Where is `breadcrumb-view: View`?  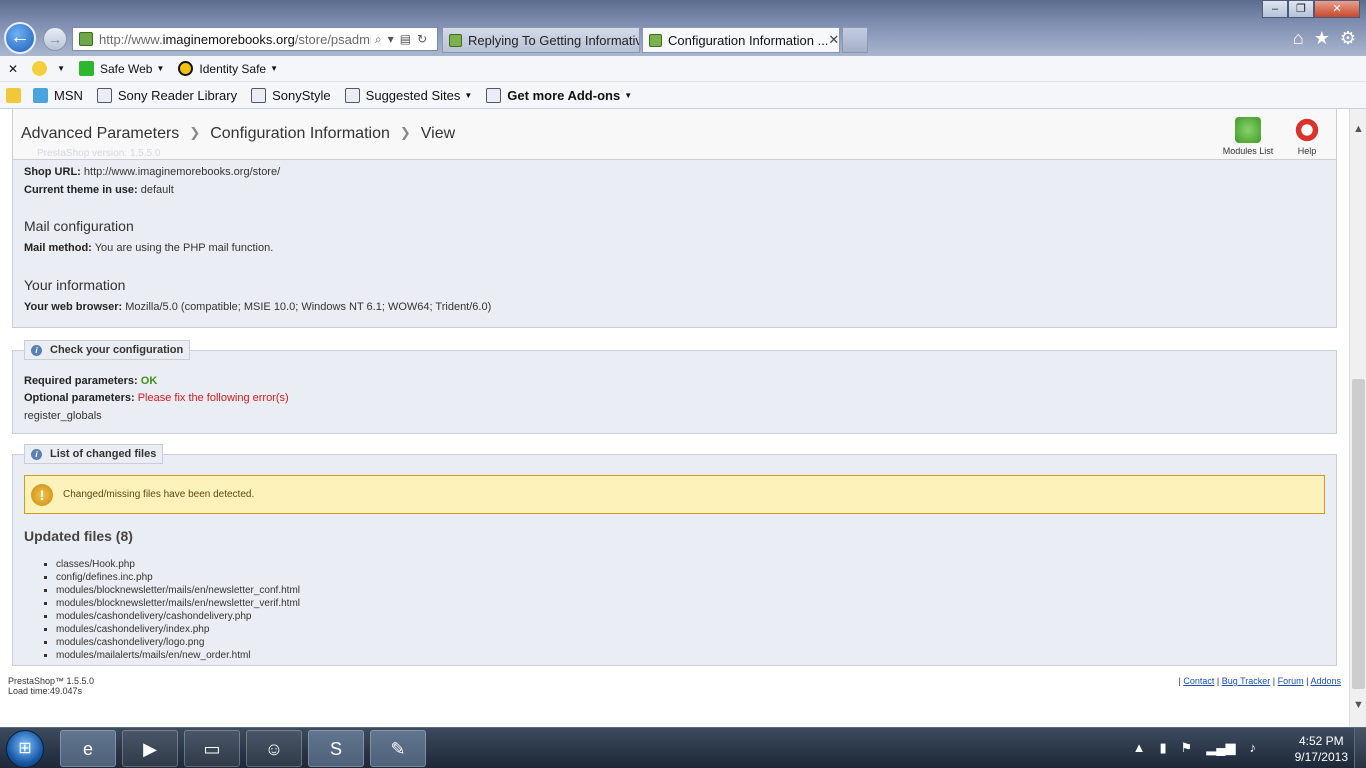 breadcrumb-view: View is located at coordinates (438, 133).